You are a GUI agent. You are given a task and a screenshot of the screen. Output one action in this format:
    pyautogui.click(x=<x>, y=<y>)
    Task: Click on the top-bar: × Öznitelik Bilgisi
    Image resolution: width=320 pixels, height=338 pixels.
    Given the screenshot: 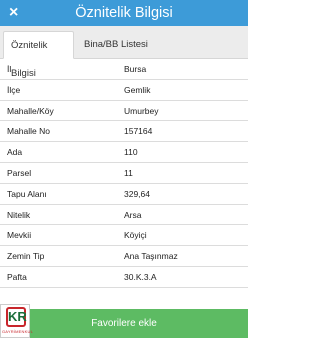 What is the action you would take?
    pyautogui.click(x=124, y=13)
    